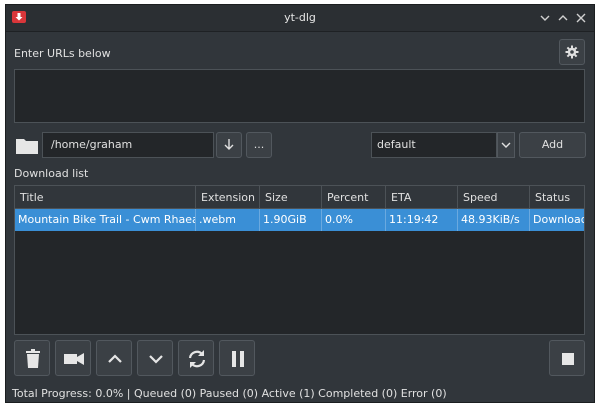 This screenshot has width=600, height=409. What do you see at coordinates (155, 358) in the screenshot?
I see `move-down-button` at bounding box center [155, 358].